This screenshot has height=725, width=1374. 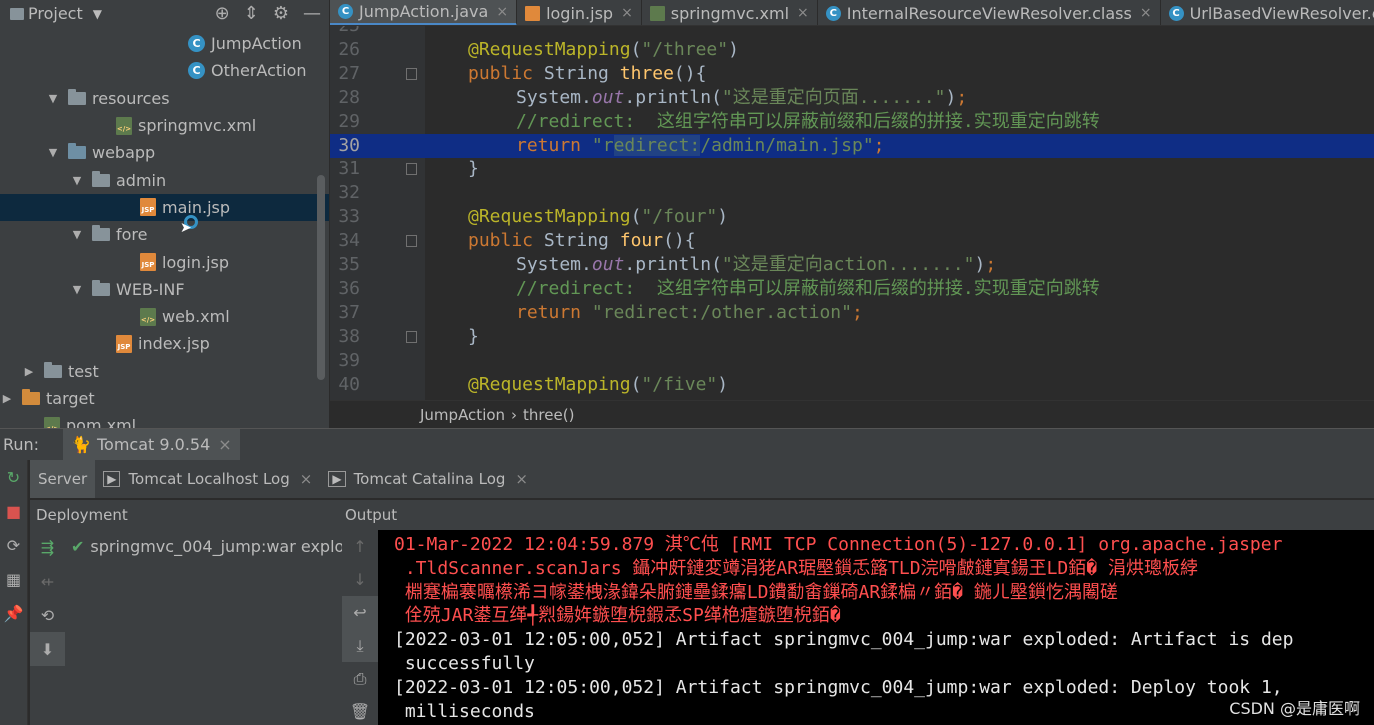 What do you see at coordinates (321, 277) in the screenshot?
I see `project-scrollbar` at bounding box center [321, 277].